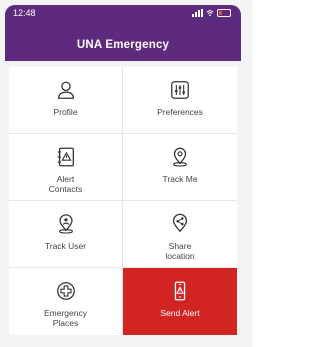 This screenshot has height=347, width=320. What do you see at coordinates (180, 167) in the screenshot?
I see `track-me-button: Track Me` at bounding box center [180, 167].